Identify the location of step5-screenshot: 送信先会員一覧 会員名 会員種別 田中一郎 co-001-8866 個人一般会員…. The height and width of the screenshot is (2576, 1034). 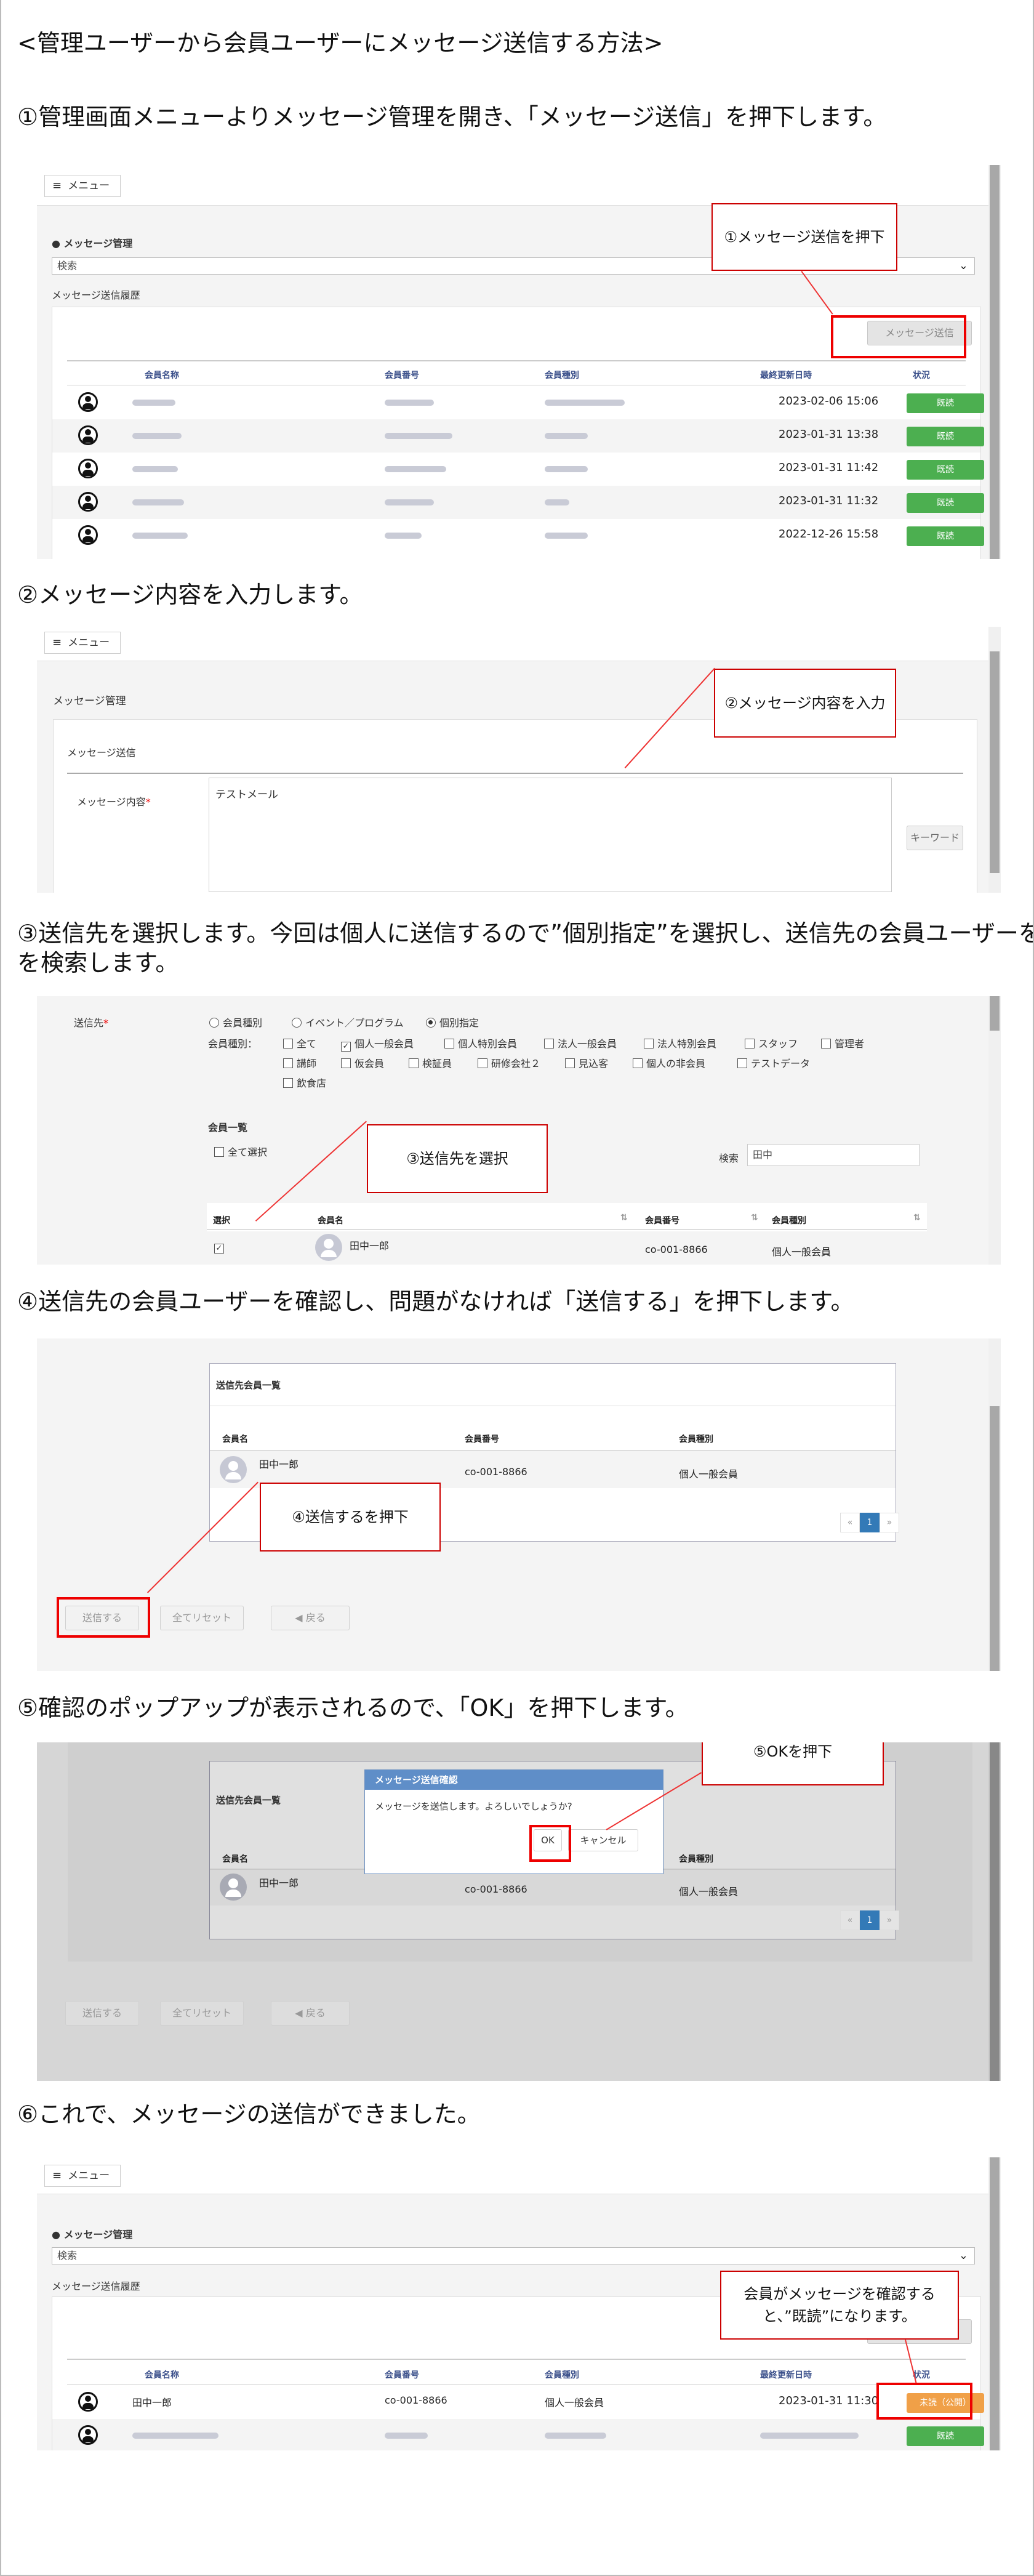
(519, 1911).